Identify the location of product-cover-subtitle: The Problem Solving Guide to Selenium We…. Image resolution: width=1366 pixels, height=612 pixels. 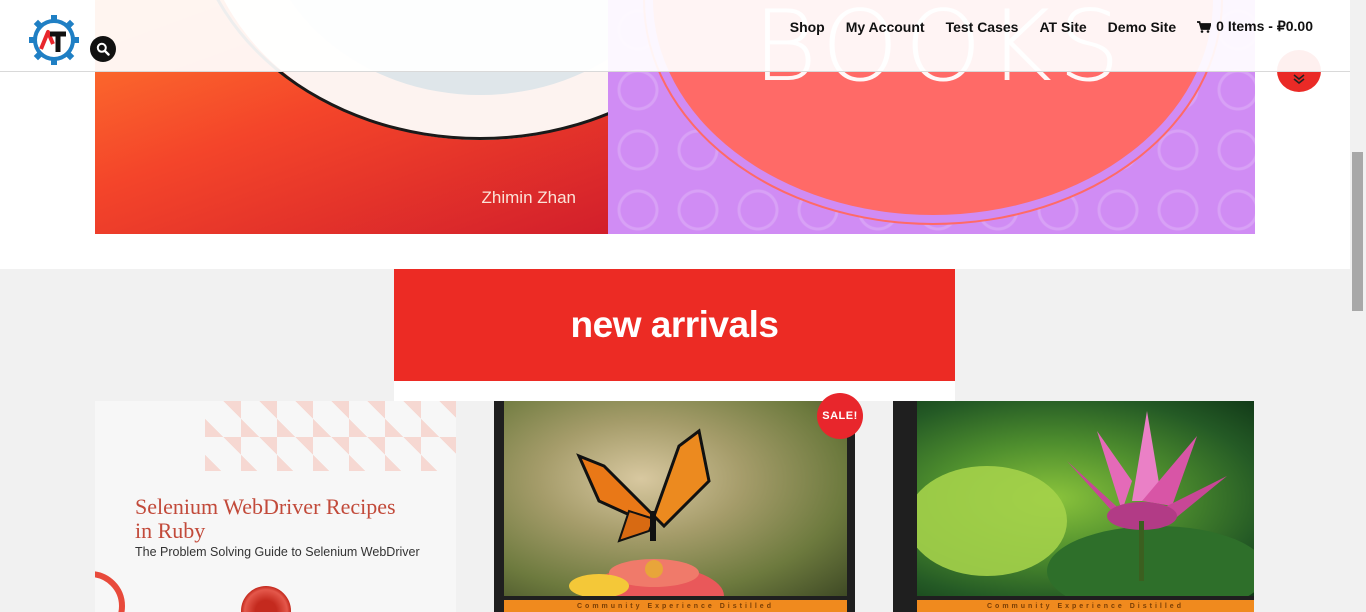
(277, 552).